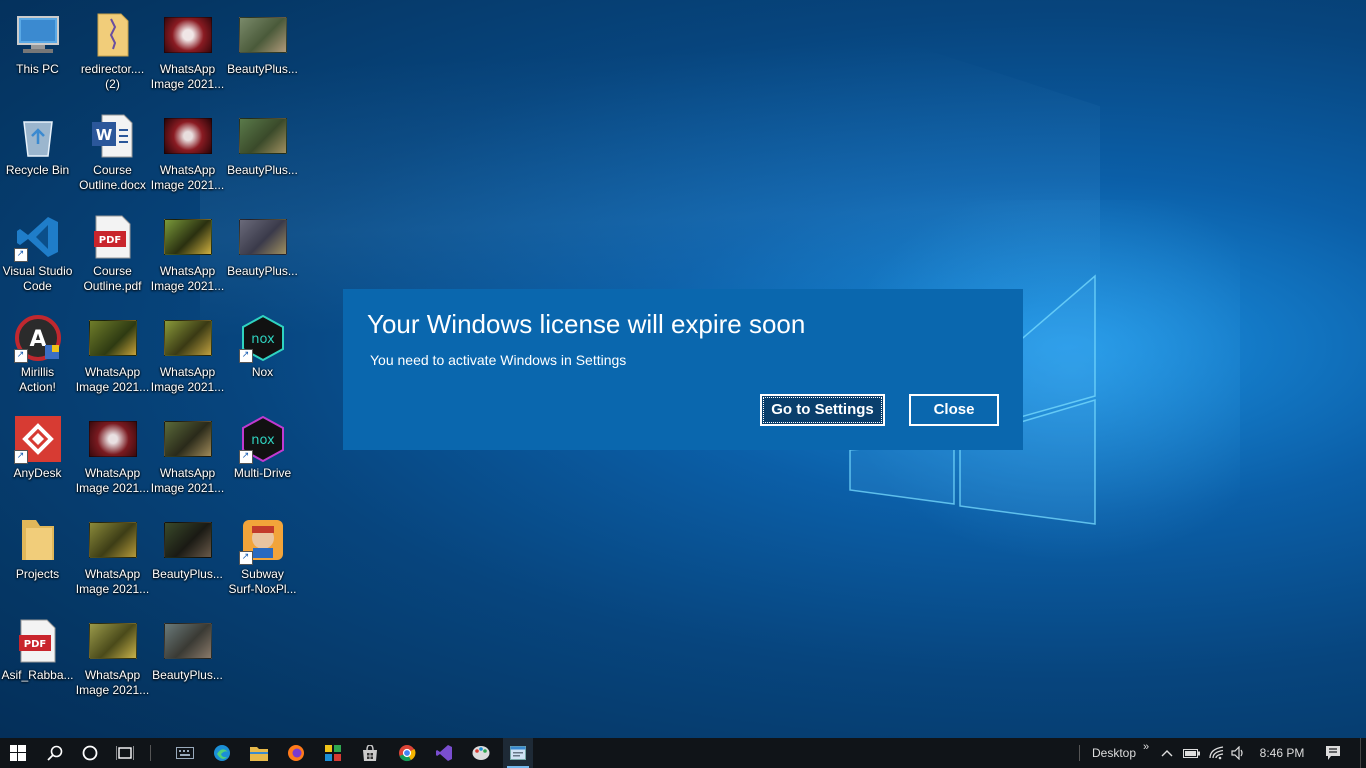  I want to click on desktop-icon-label: Nox, so click(262, 372).